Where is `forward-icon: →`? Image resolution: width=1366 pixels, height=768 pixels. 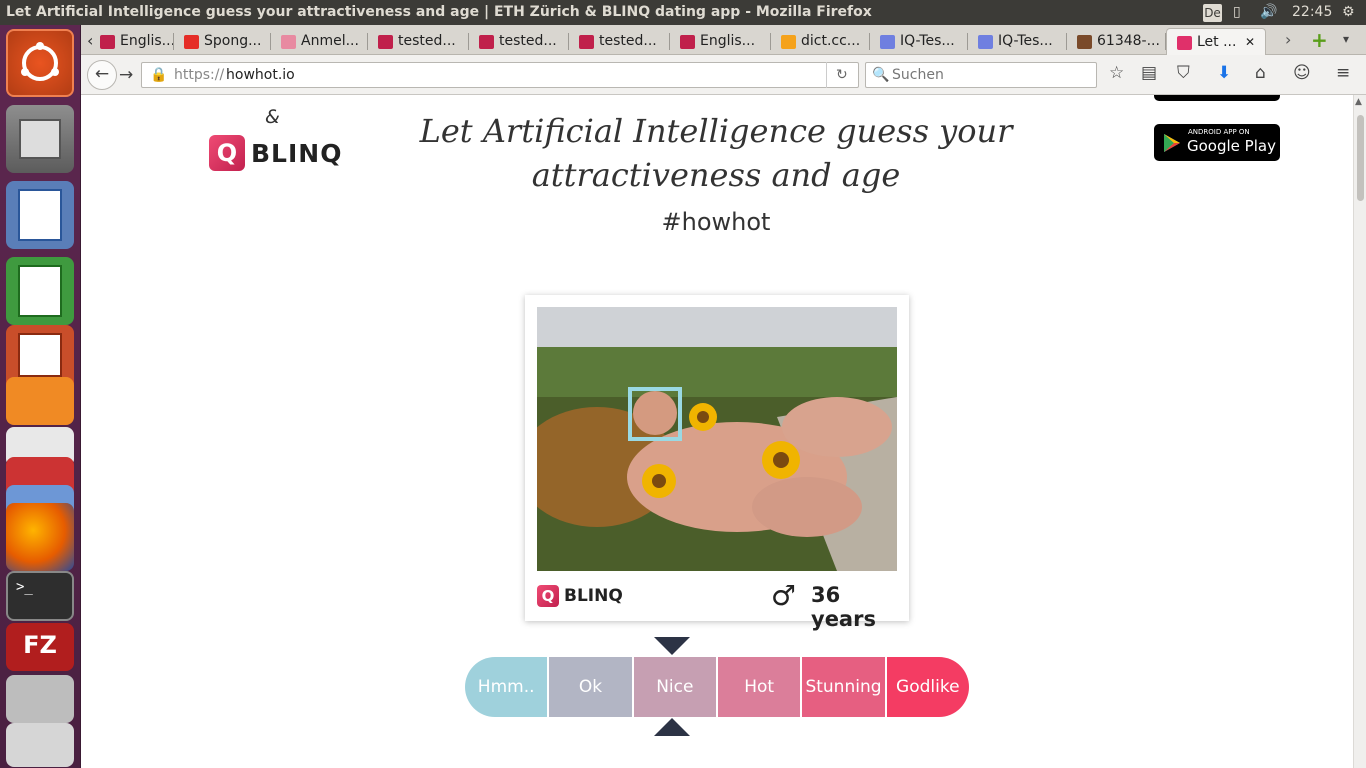 forward-icon: → is located at coordinates (126, 75).